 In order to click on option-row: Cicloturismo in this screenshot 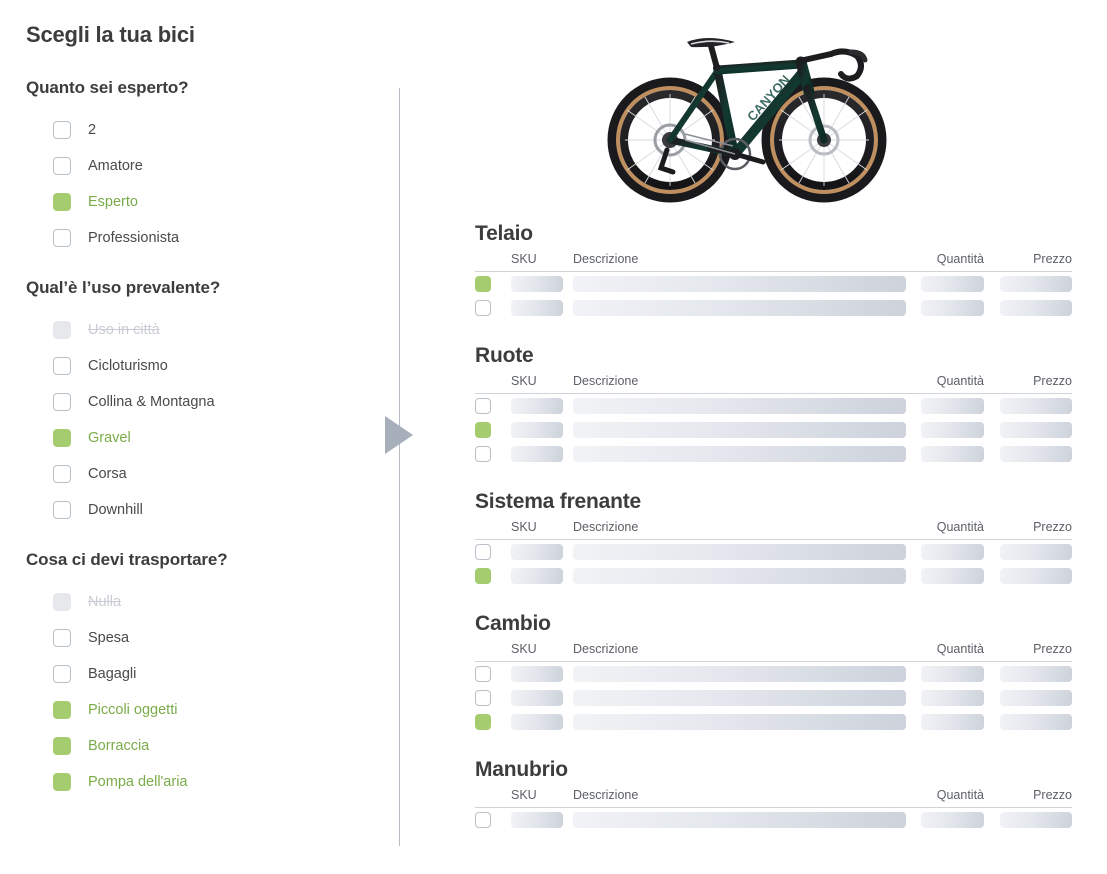, I will do `click(213, 366)`.